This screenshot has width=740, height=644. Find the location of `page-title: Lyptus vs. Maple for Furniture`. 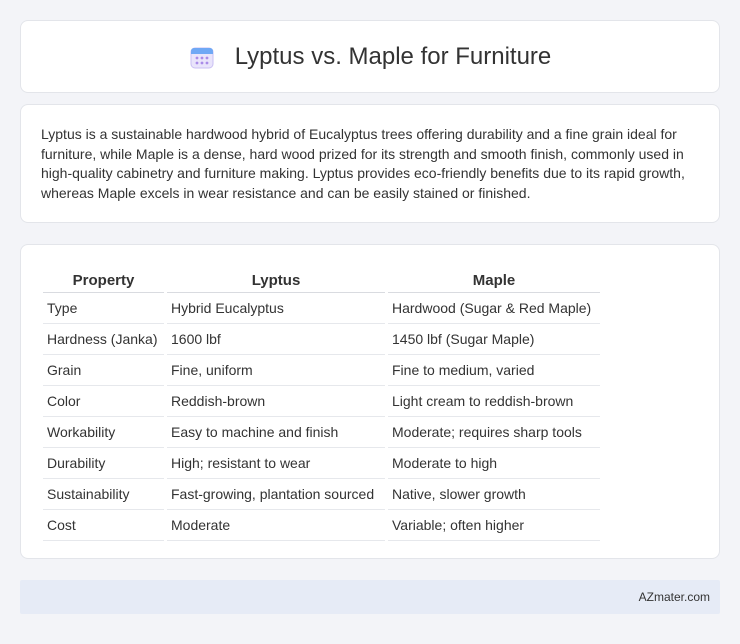

page-title: Lyptus vs. Maple for Furniture is located at coordinates (393, 56).